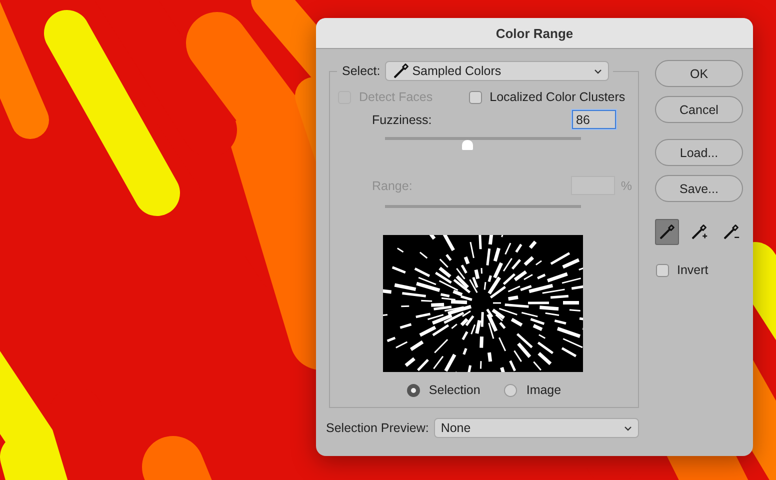 The height and width of the screenshot is (480, 776). Describe the element at coordinates (535, 33) in the screenshot. I see `window-title: Color Range` at that location.